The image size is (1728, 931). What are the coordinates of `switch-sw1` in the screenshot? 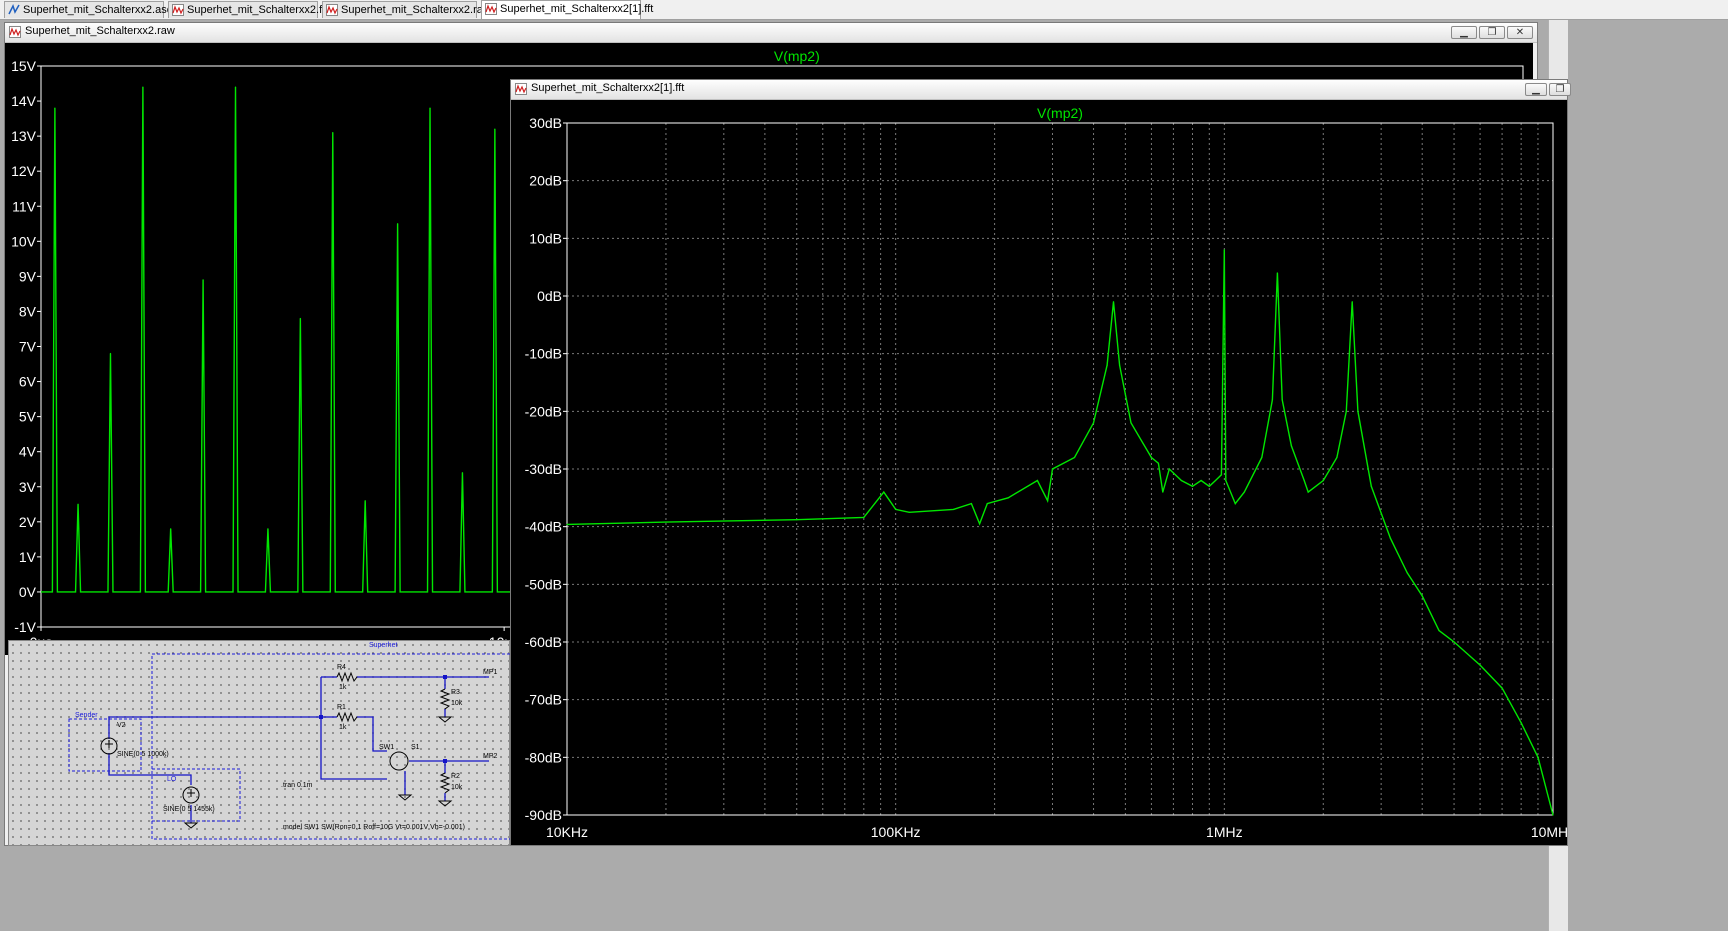 It's located at (399, 761).